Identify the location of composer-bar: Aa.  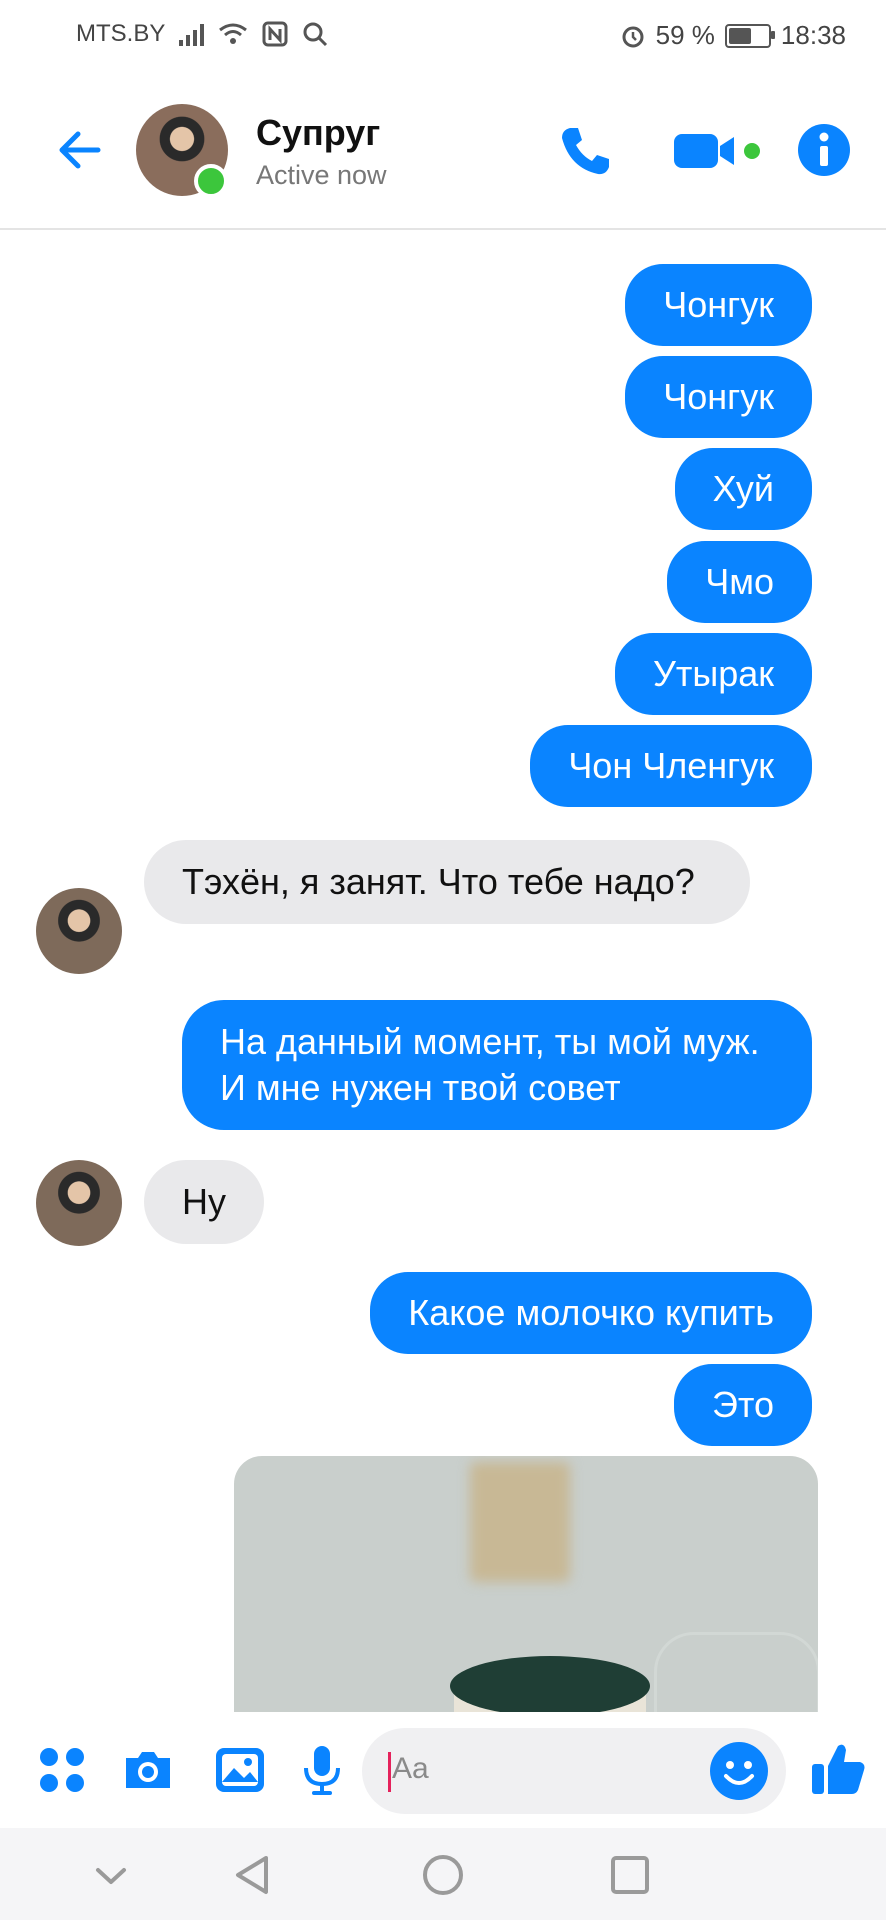
(443, 1770).